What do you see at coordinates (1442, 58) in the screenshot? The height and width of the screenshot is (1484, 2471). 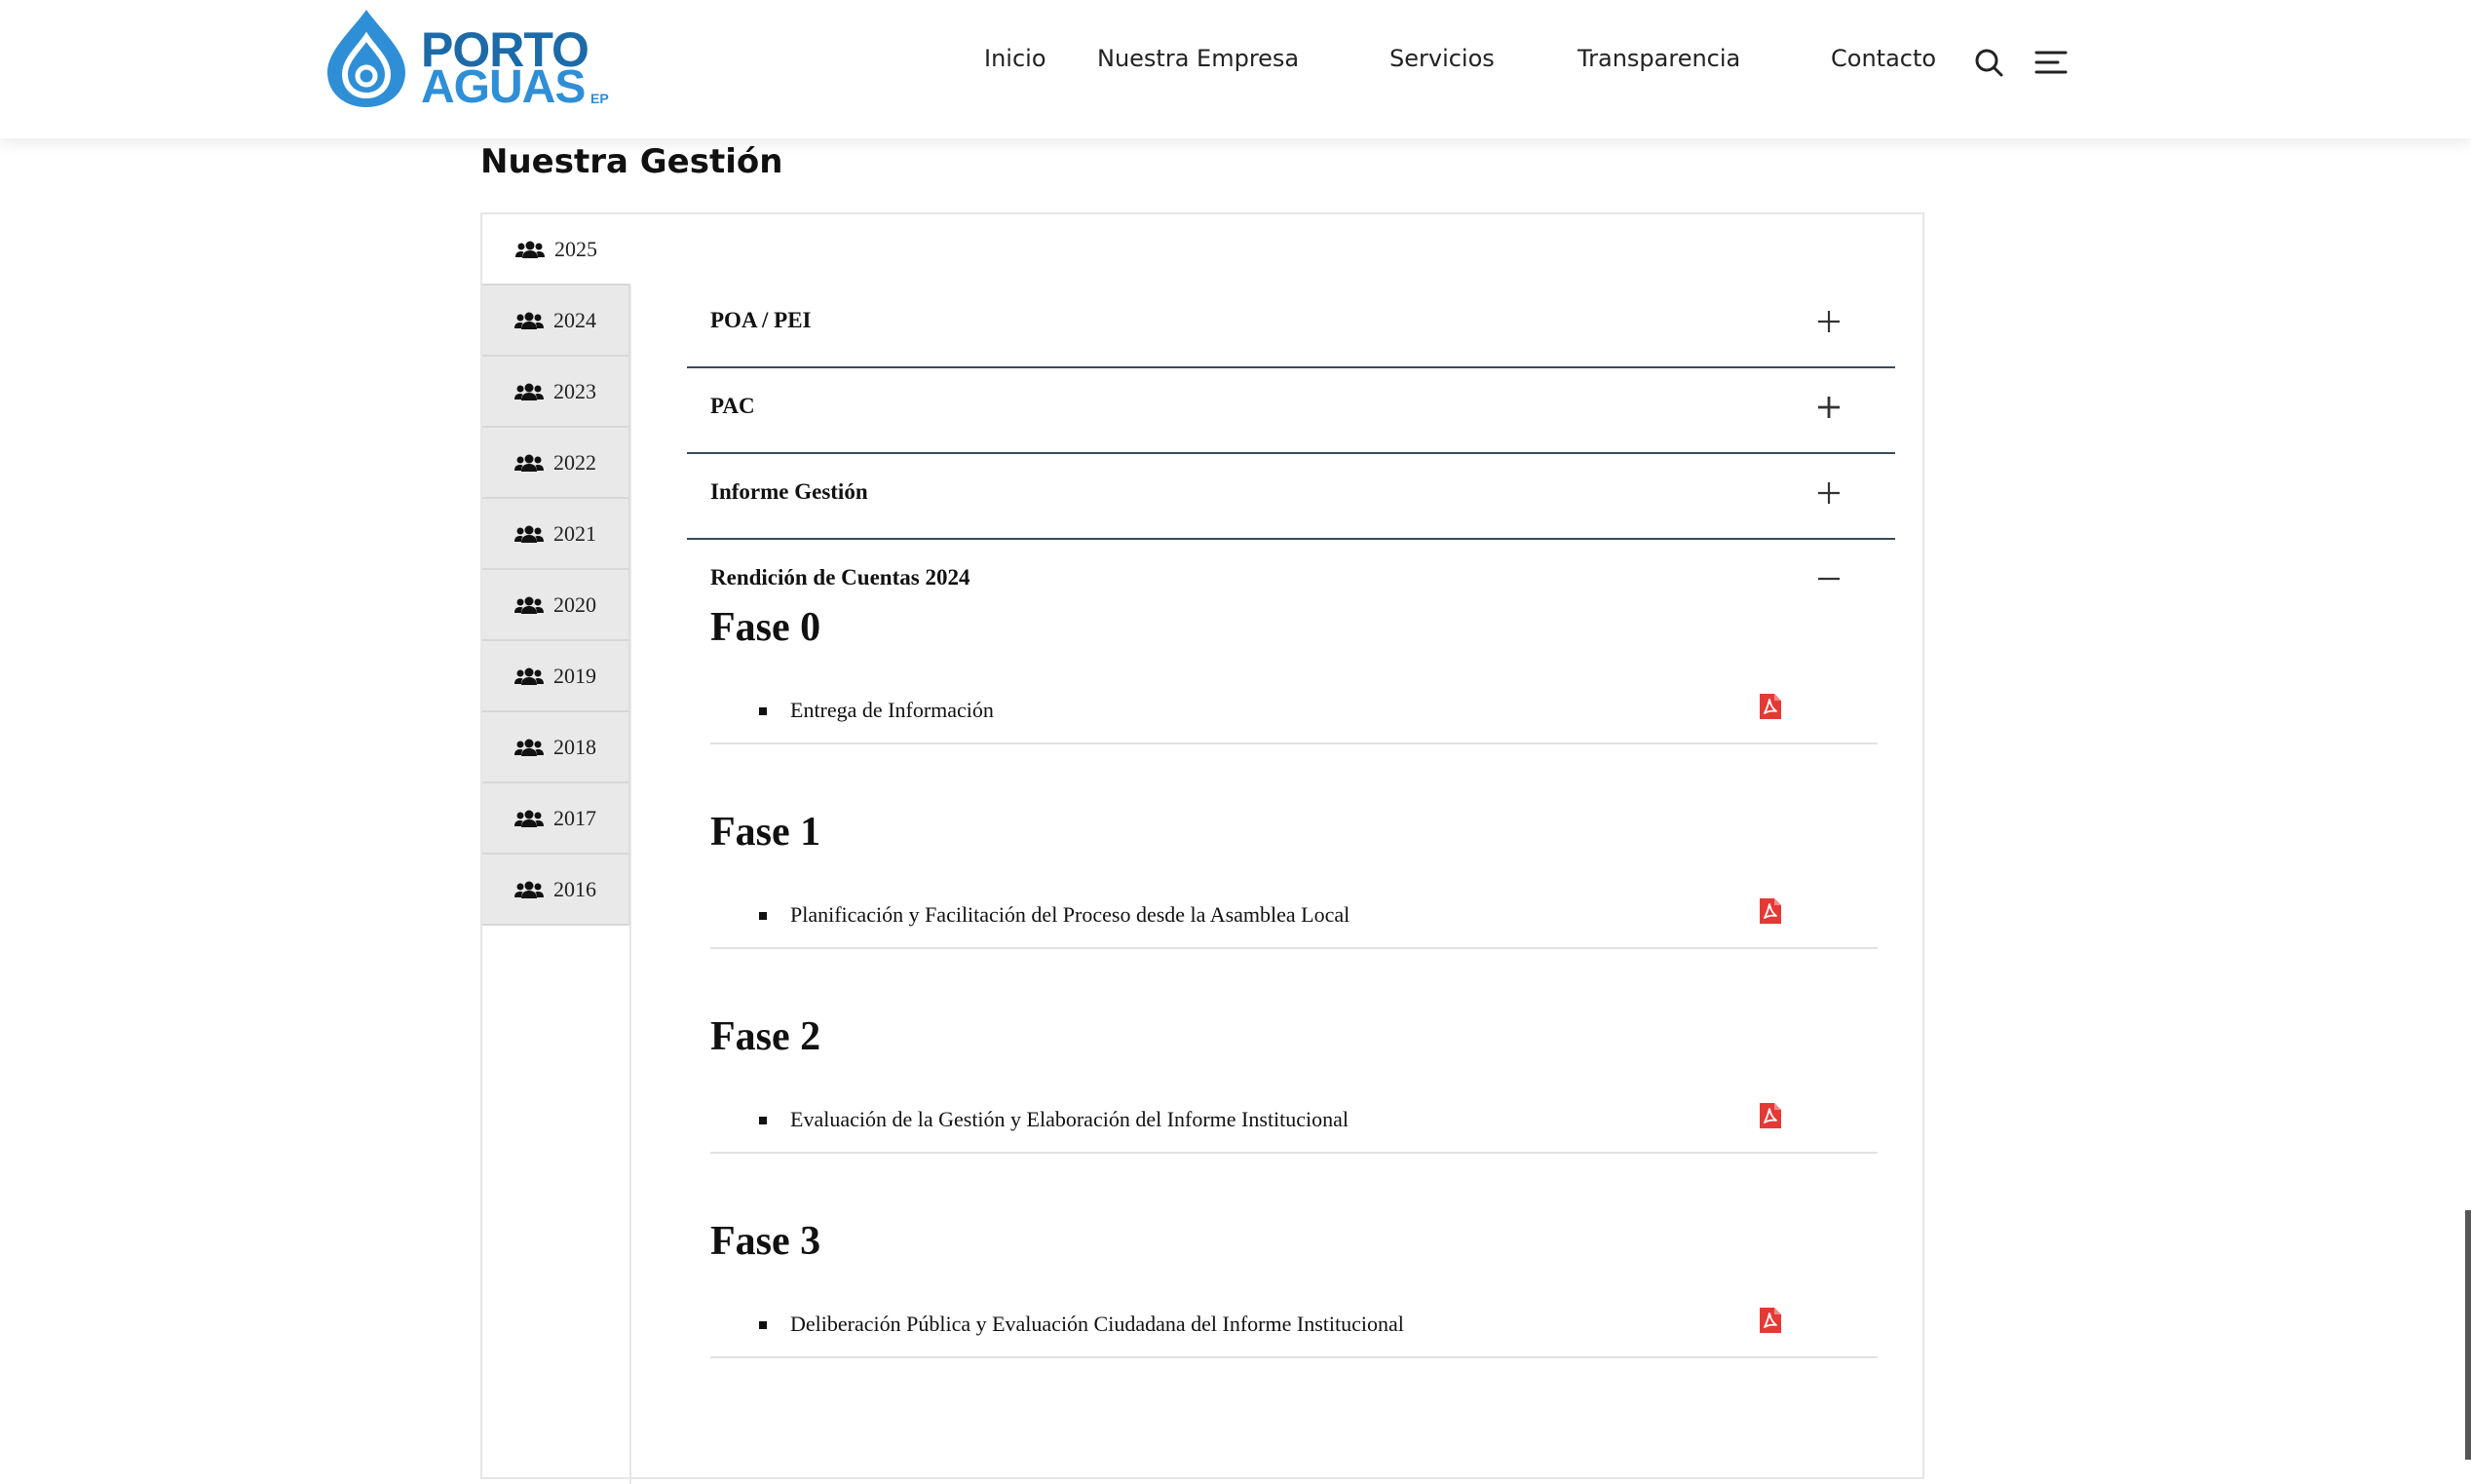 I see `nav-servicios: Servicios` at bounding box center [1442, 58].